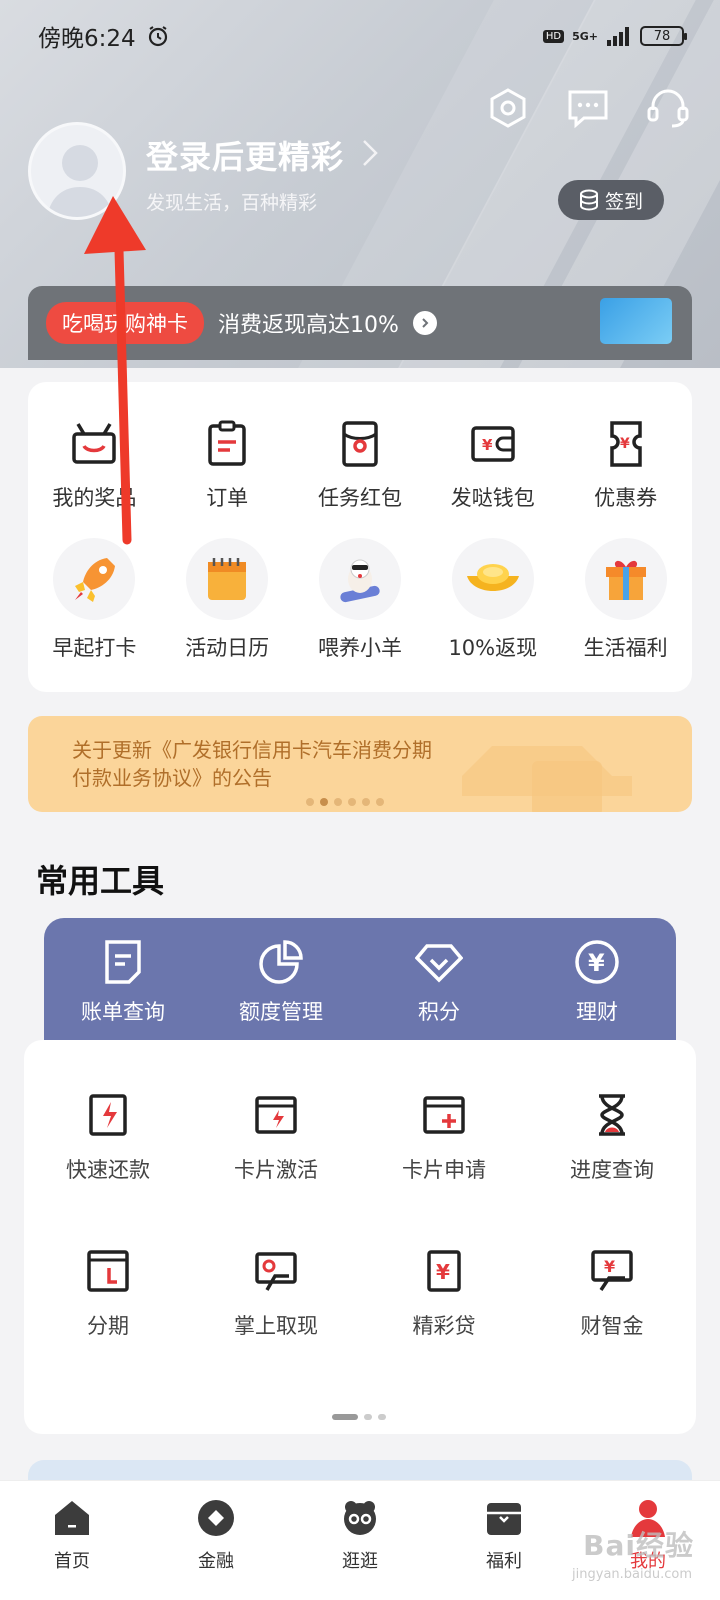 This screenshot has height=1600, width=720. I want to click on coupon-icon: ¥, so click(625, 444).